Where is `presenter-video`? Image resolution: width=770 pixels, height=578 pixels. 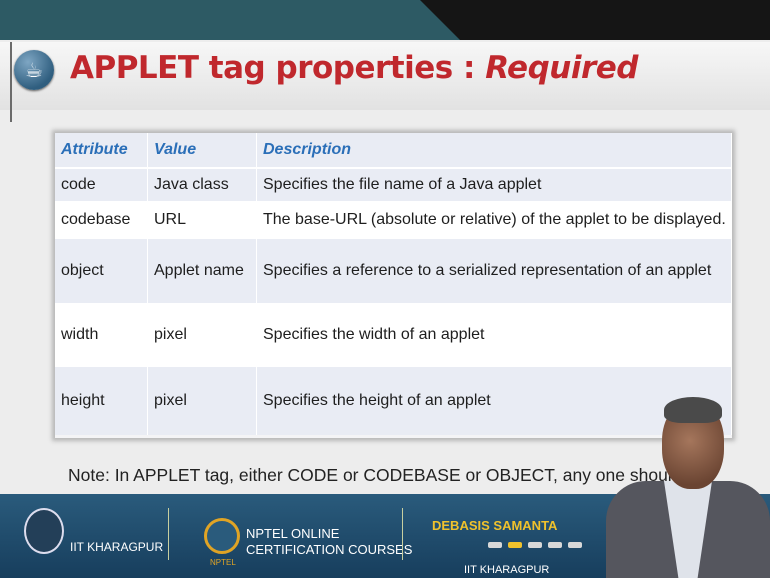
presenter-video is located at coordinates (684, 486).